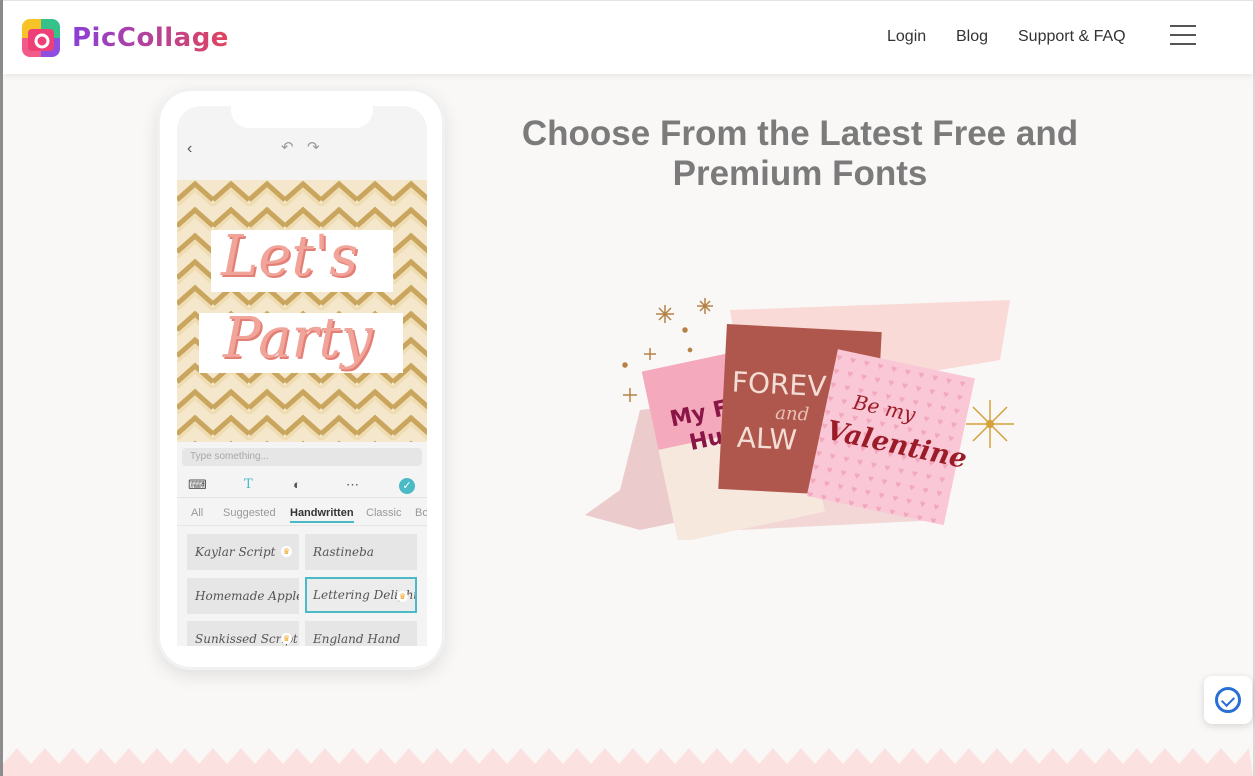 Image resolution: width=1255 pixels, height=776 pixels. I want to click on login-link: Login, so click(906, 37).